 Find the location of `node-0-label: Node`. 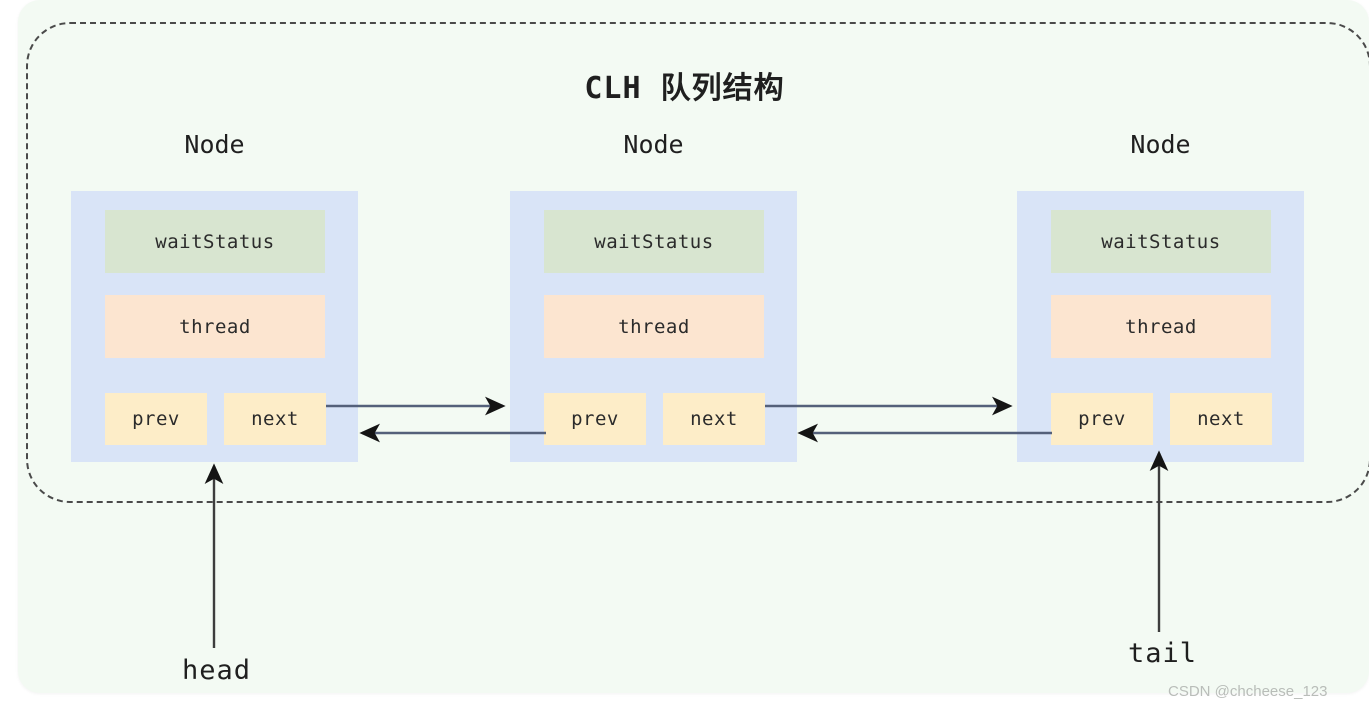

node-0-label: Node is located at coordinates (214, 144).